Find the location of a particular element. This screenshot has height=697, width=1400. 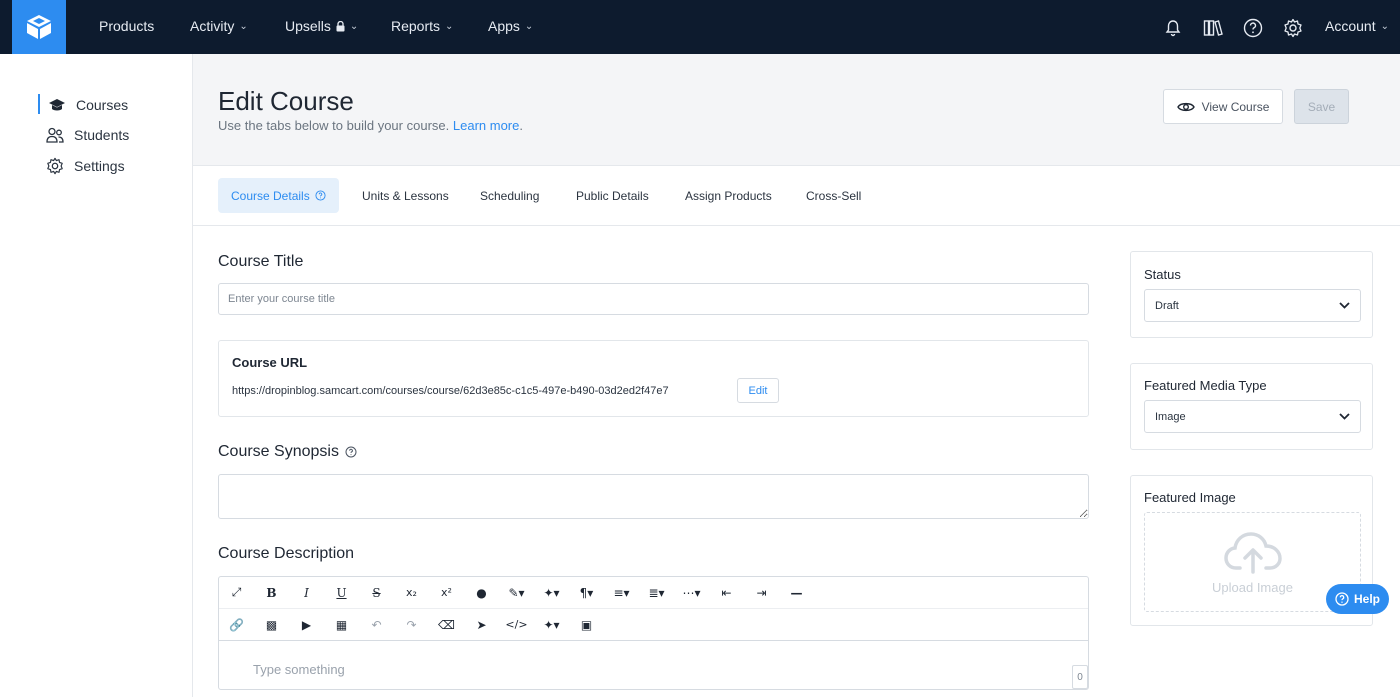

nav-label: Upsells is located at coordinates (308, 26).